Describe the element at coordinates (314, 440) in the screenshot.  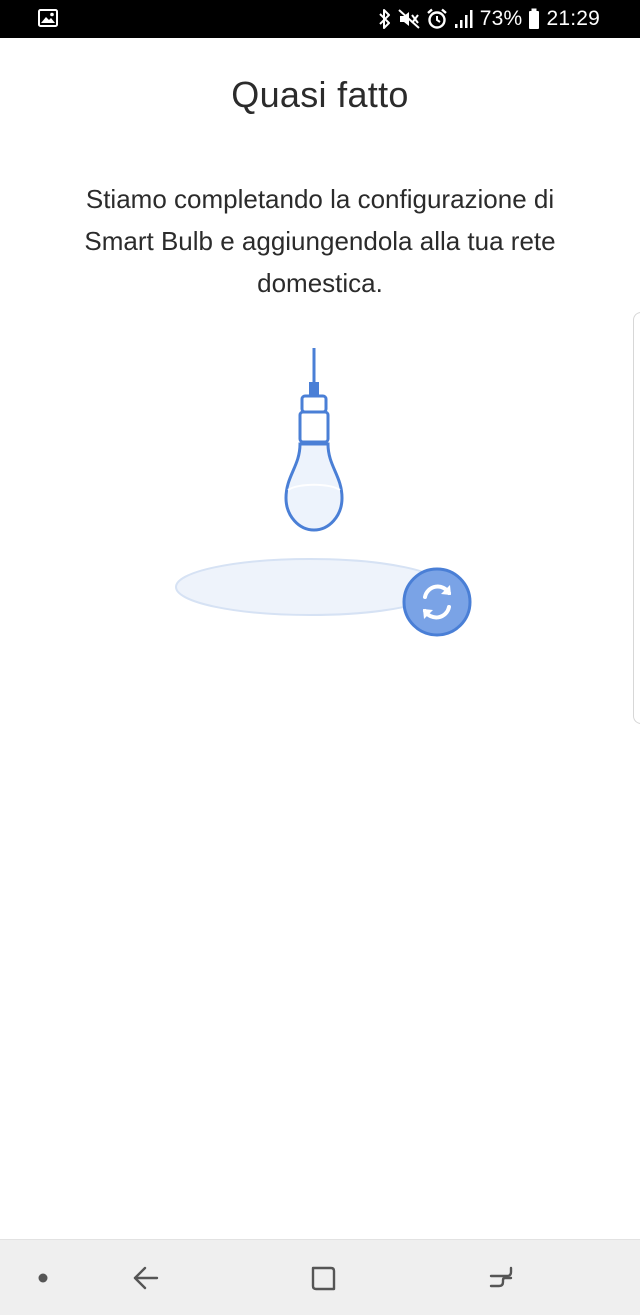
I see `light-bulb-icon` at that location.